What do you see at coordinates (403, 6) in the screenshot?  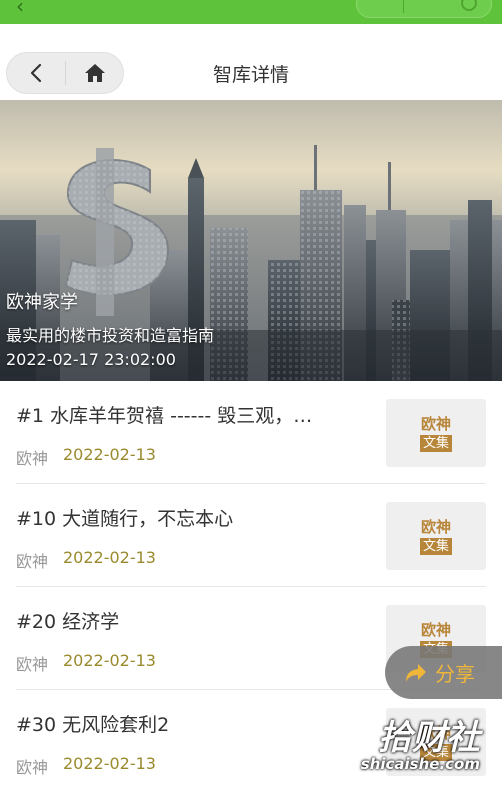 I see `capsule-divider` at bounding box center [403, 6].